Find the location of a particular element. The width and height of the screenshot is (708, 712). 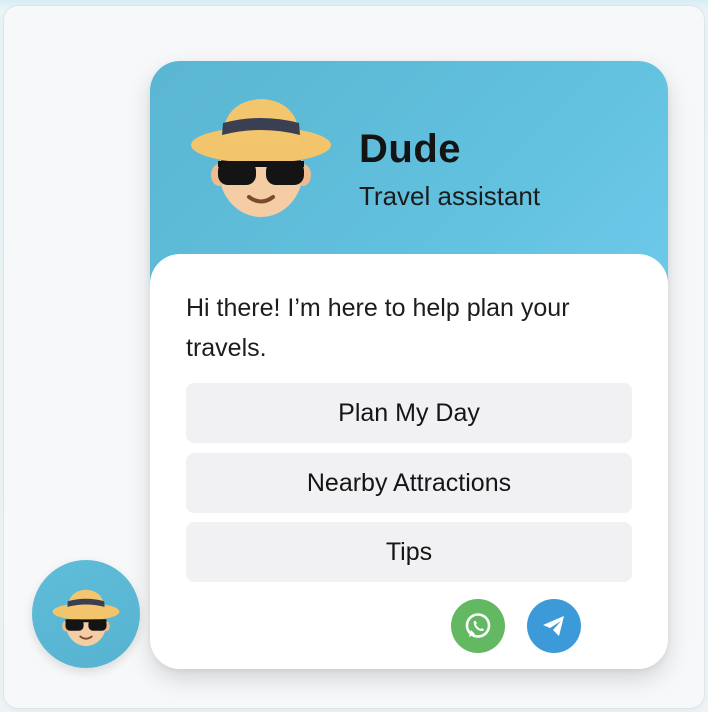

whatsapp-icon is located at coordinates (478, 625).